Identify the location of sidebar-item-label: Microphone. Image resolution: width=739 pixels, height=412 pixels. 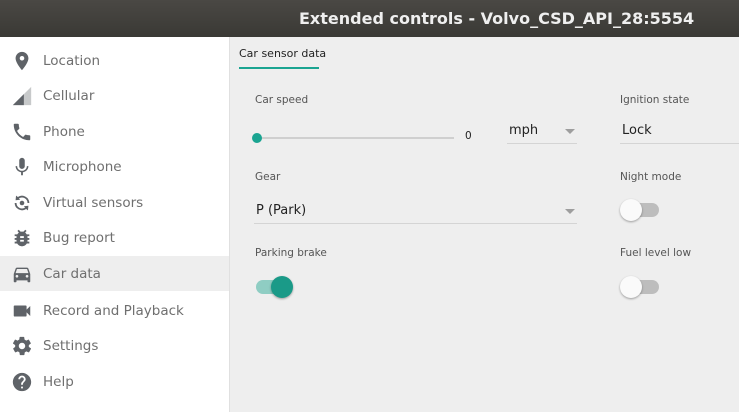
(82, 166).